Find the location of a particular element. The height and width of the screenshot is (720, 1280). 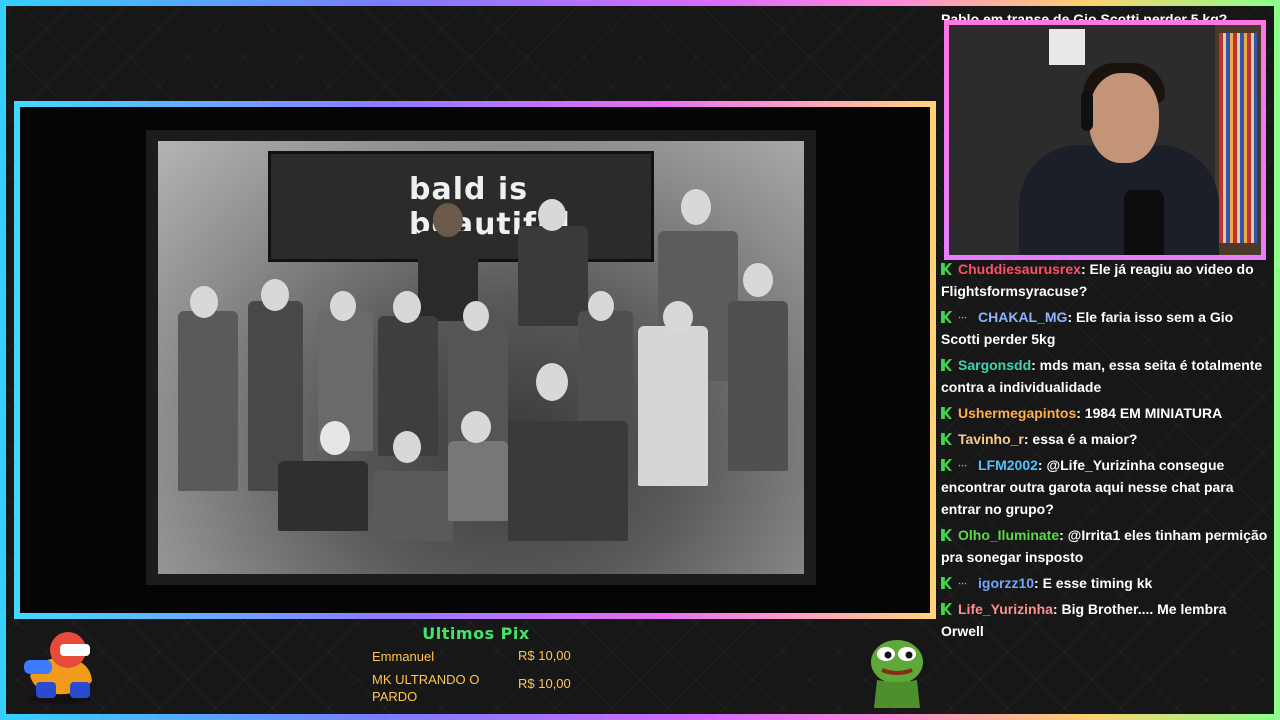

bookshelf is located at coordinates (1238, 140).